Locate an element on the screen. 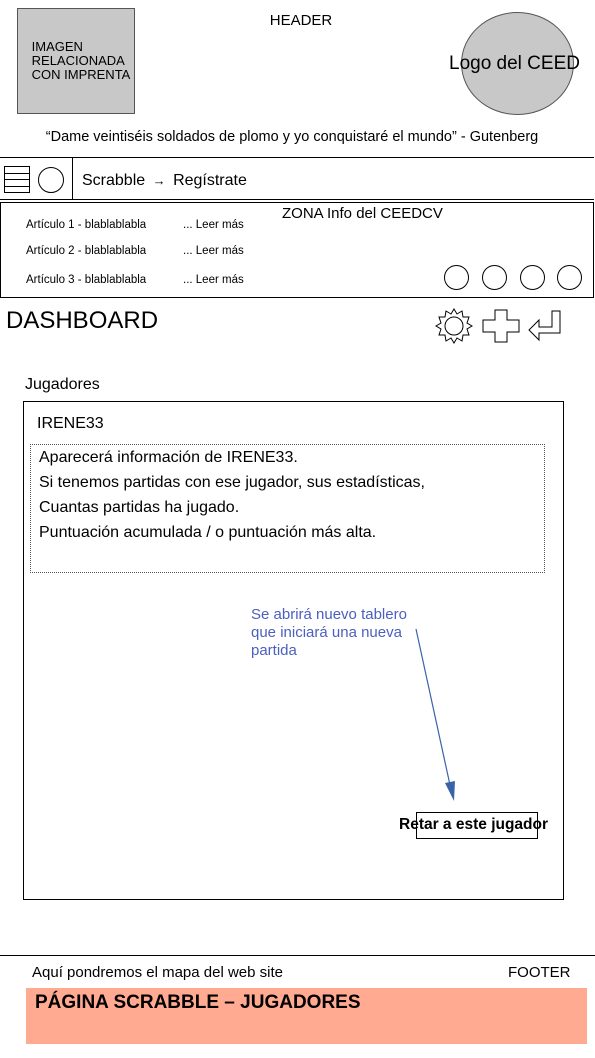  breadcrumb: Scrabble → Regístrate is located at coordinates (164, 181).